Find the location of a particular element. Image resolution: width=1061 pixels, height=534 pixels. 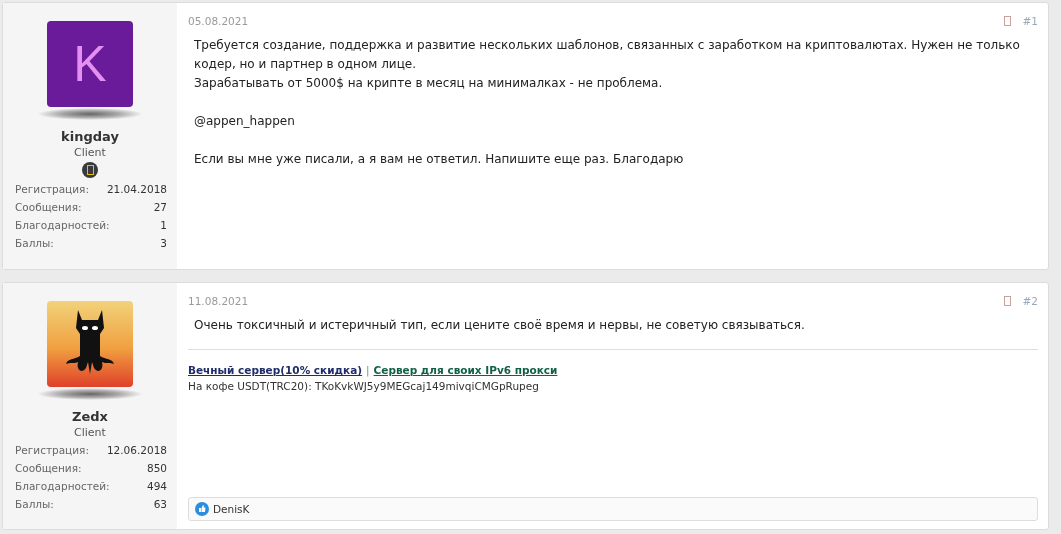

message-text: Если вы мне уже писали, а я вам не ответил. Напишите еще раз. Благодарю is located at coordinates (439, 159).